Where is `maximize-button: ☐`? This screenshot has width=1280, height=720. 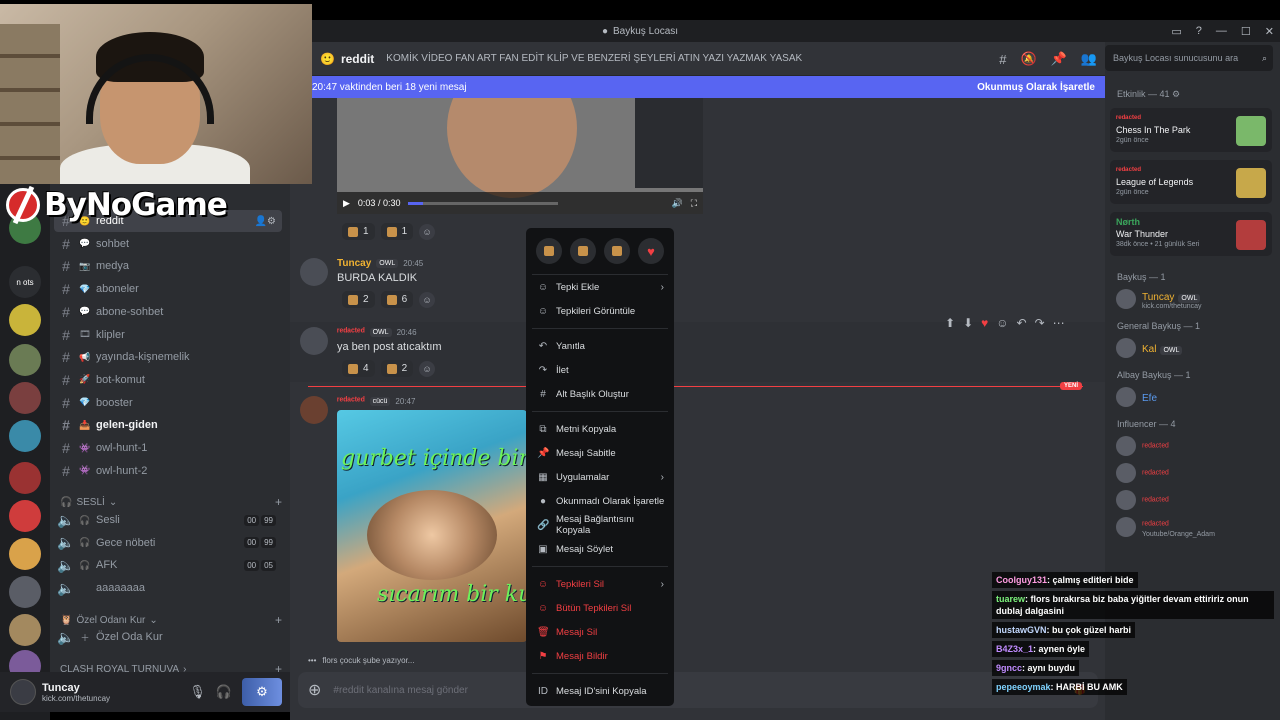
maximize-button: ☐ is located at coordinates (1246, 31).